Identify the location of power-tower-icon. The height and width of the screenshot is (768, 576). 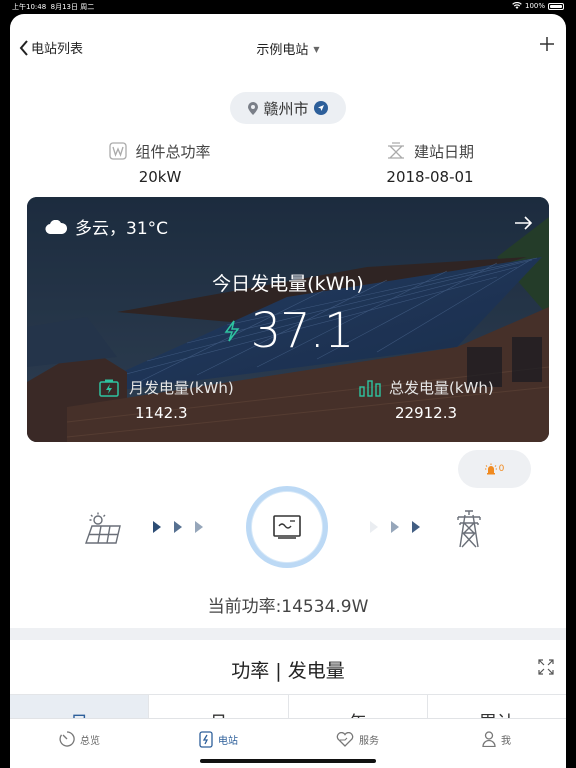
(469, 529).